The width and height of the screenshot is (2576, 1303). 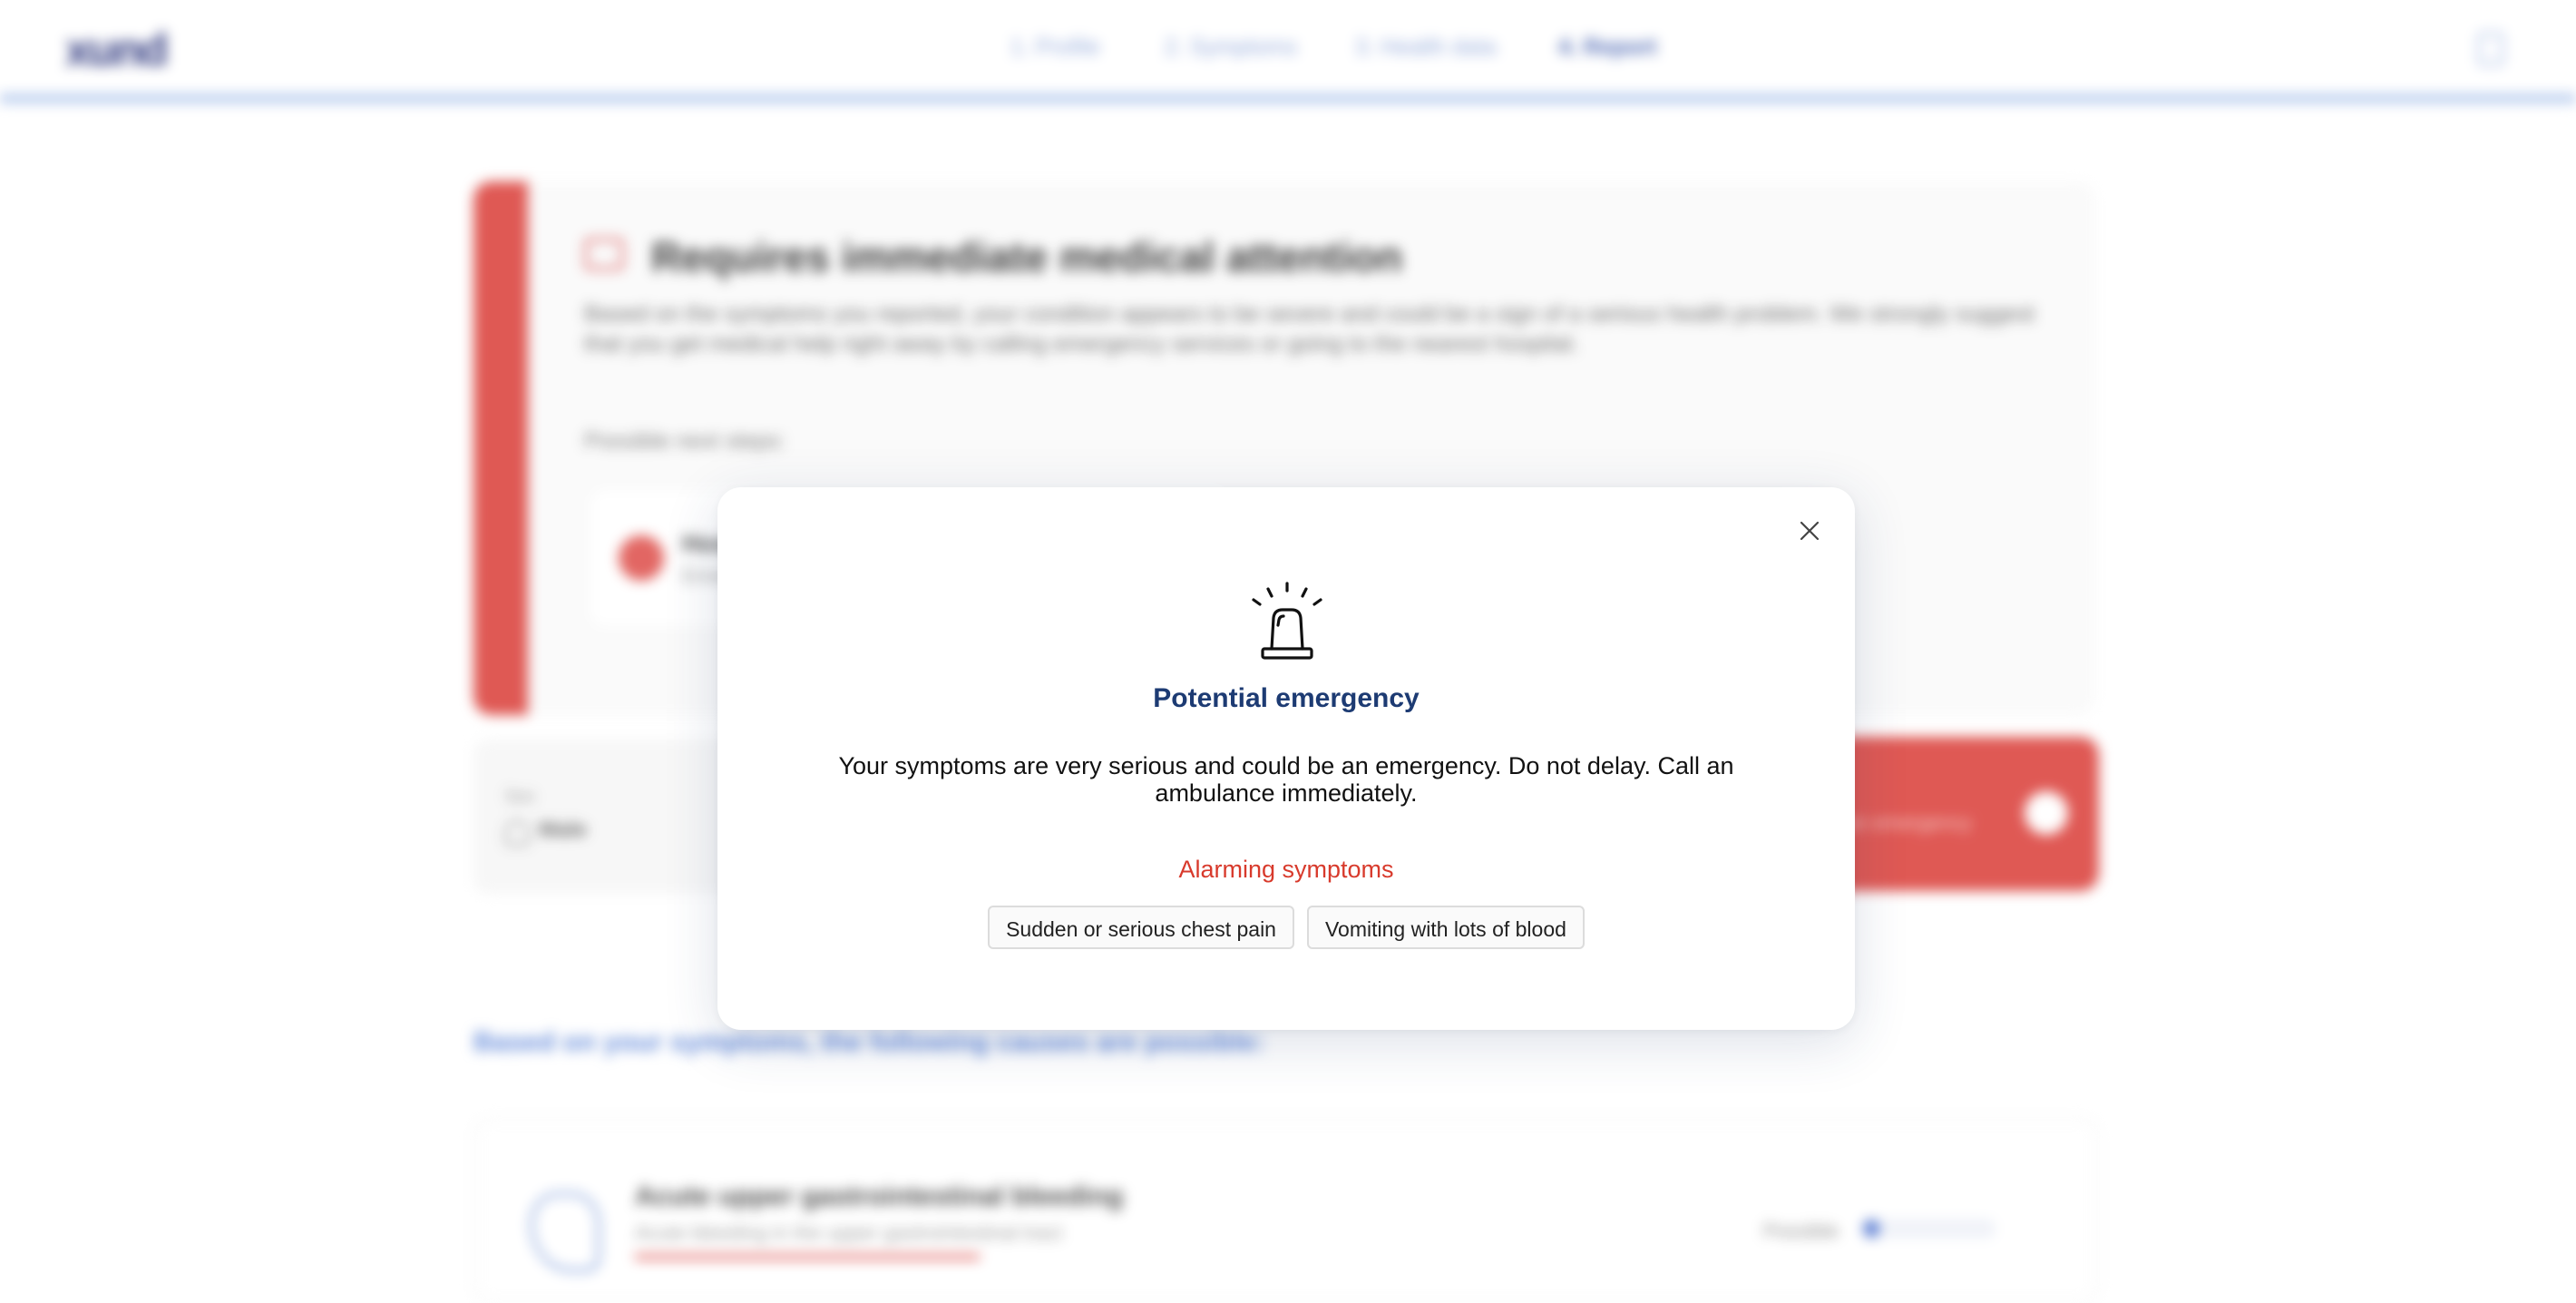 I want to click on siren-icon, so click(x=1287, y=621).